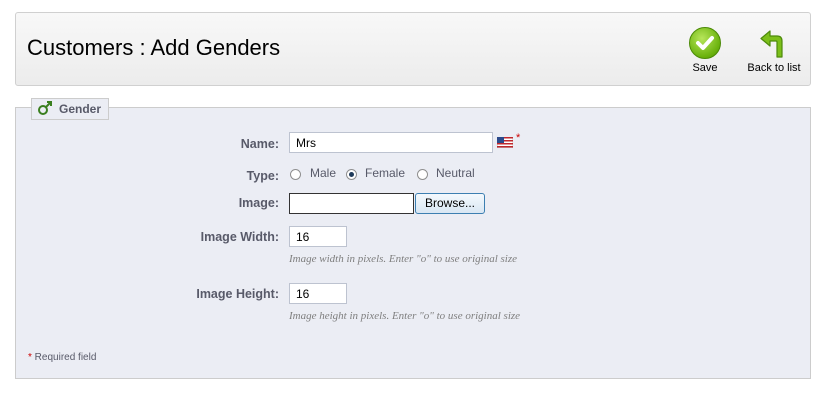  Describe the element at coordinates (318, 293) in the screenshot. I see `image-height-input: 16` at that location.